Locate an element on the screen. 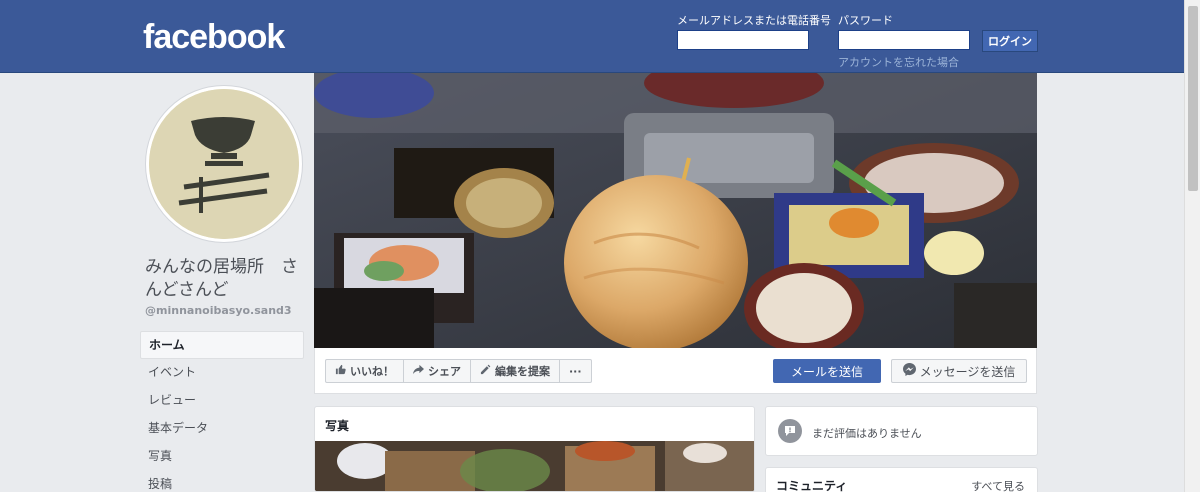  like-label: いいね！ is located at coordinates (372, 371).